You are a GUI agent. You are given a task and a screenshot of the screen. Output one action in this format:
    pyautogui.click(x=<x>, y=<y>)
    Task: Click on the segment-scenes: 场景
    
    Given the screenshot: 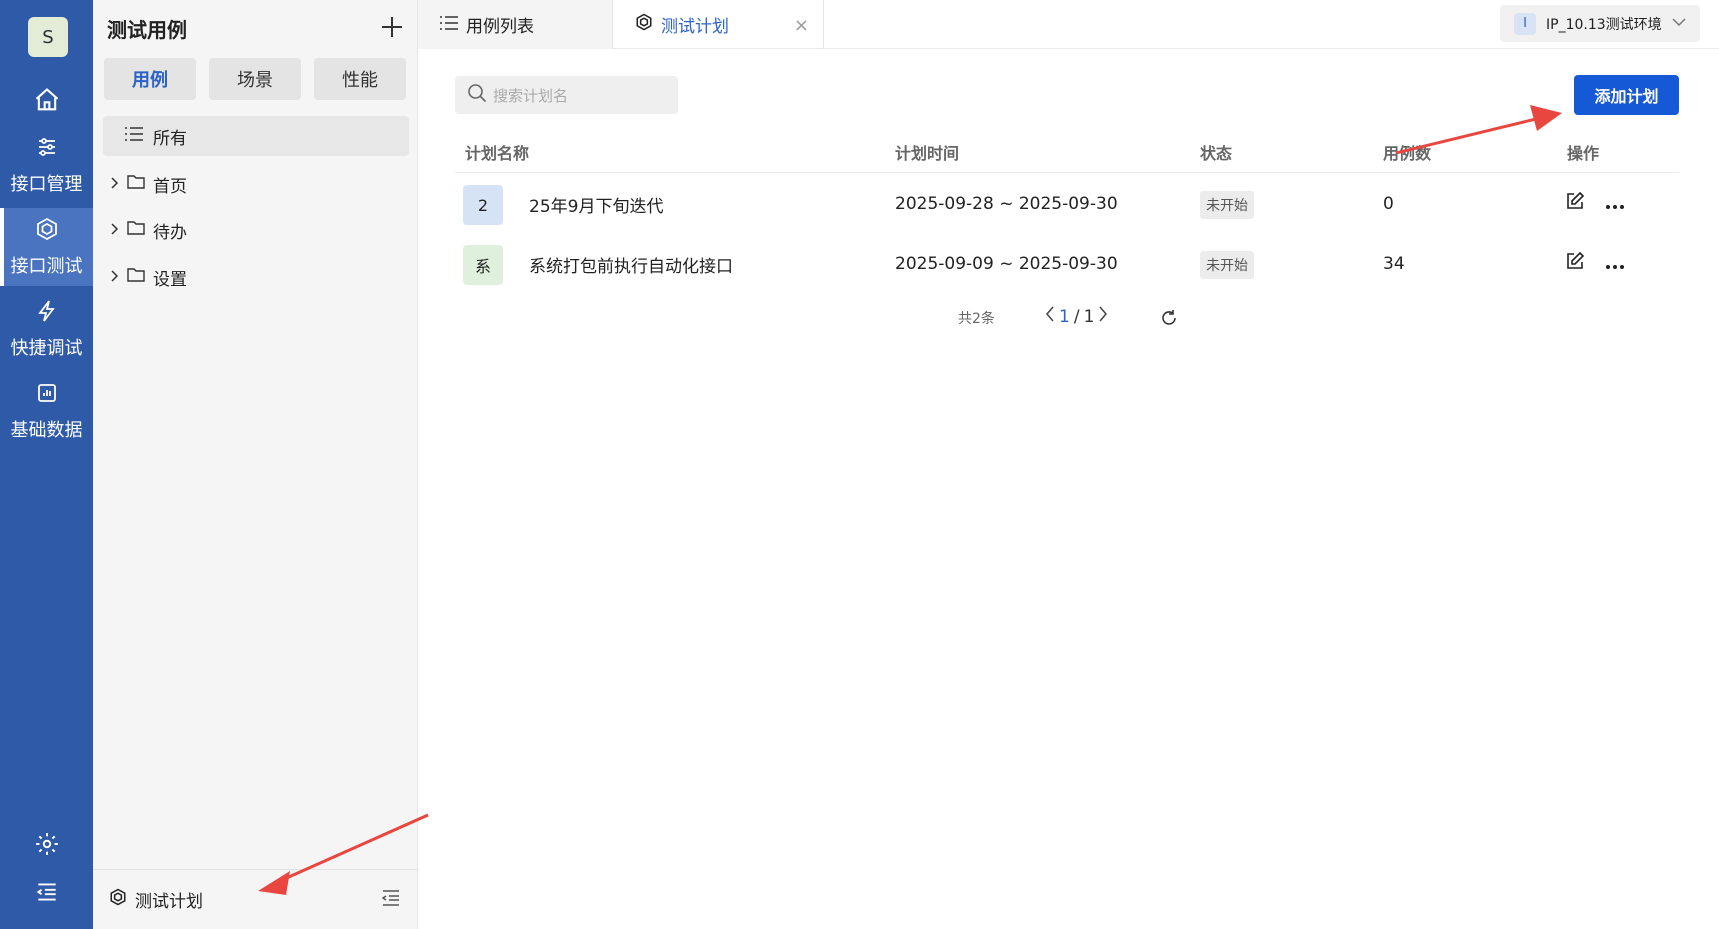 What is the action you would take?
    pyautogui.click(x=255, y=79)
    